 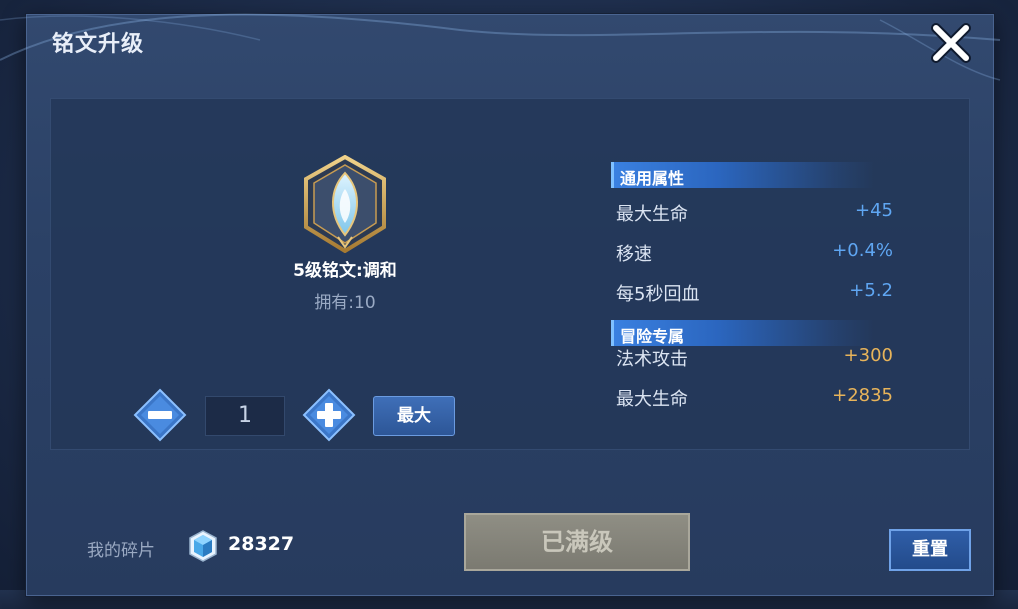 I want to click on close-icon, so click(x=951, y=43).